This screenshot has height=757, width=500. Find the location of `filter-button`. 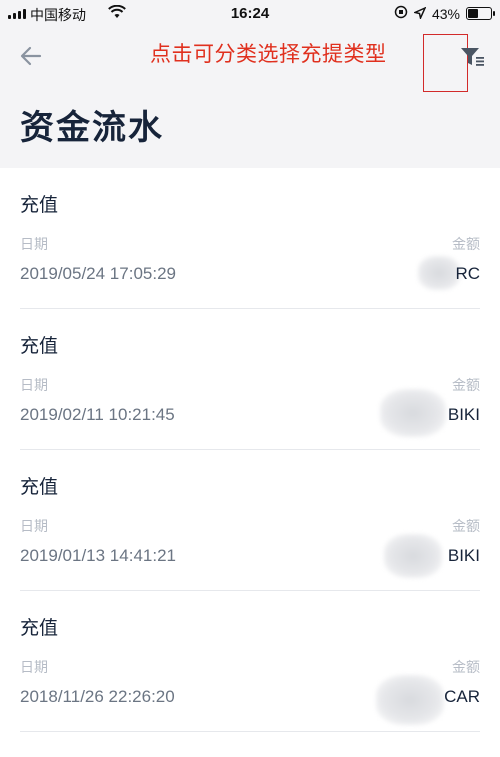

filter-button is located at coordinates (474, 57).